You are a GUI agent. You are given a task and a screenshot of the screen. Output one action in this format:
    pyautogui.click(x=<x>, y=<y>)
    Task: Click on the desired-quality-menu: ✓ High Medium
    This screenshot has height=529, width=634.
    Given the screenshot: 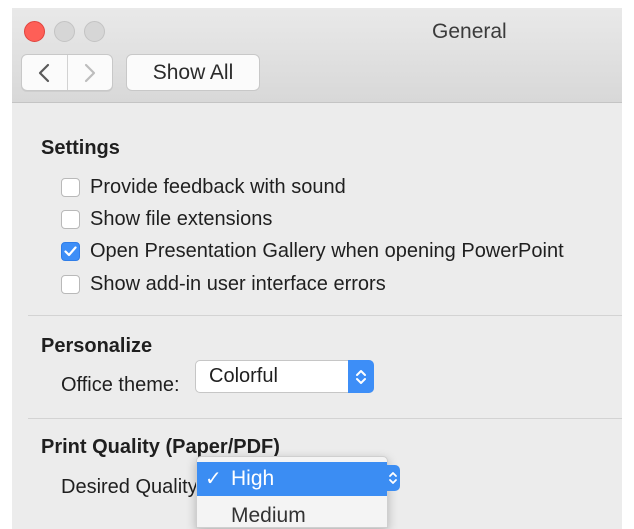 What is the action you would take?
    pyautogui.click(x=292, y=492)
    